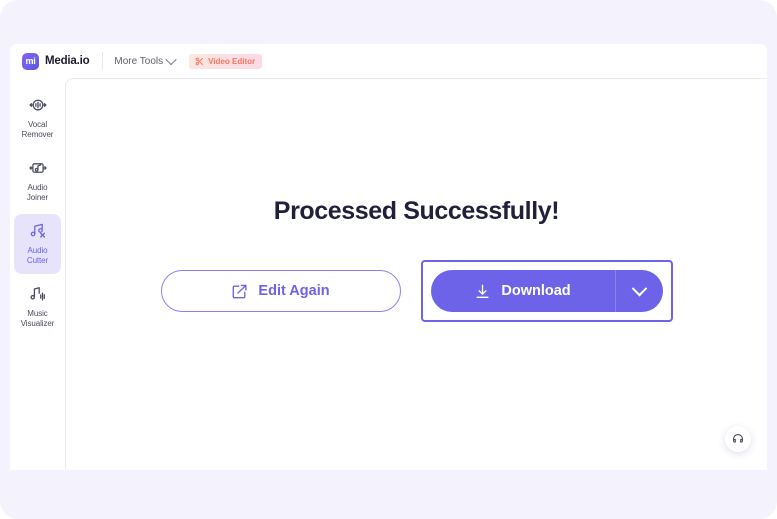  What do you see at coordinates (38, 294) in the screenshot?
I see `music-visualizer-icon` at bounding box center [38, 294].